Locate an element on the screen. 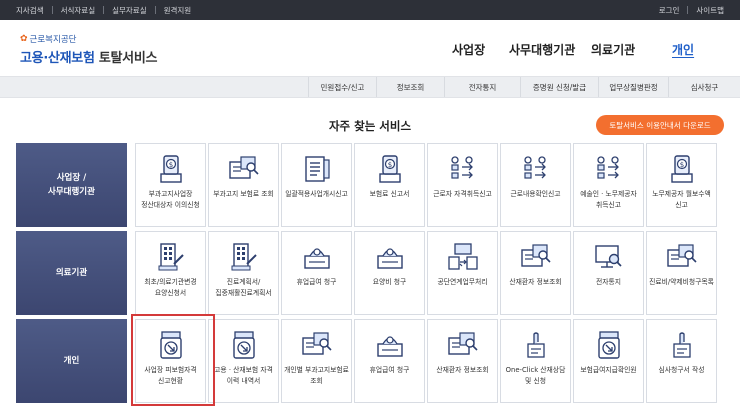  service-tile-workplace: 일괄적용사업개시신고 is located at coordinates (316, 185).